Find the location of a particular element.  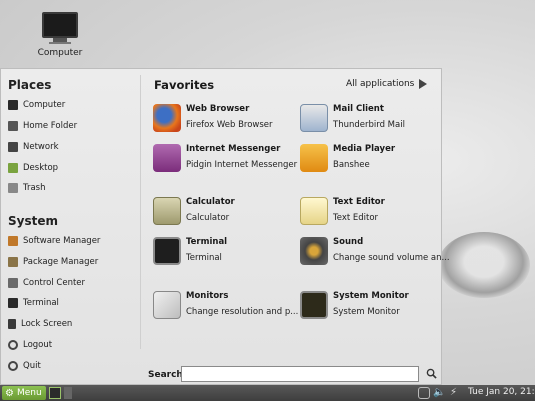

mint-logo-watermark is located at coordinates (484, 265).